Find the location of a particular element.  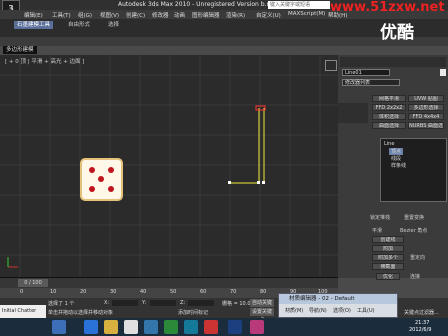

app3-icon is located at coordinates (211, 327).